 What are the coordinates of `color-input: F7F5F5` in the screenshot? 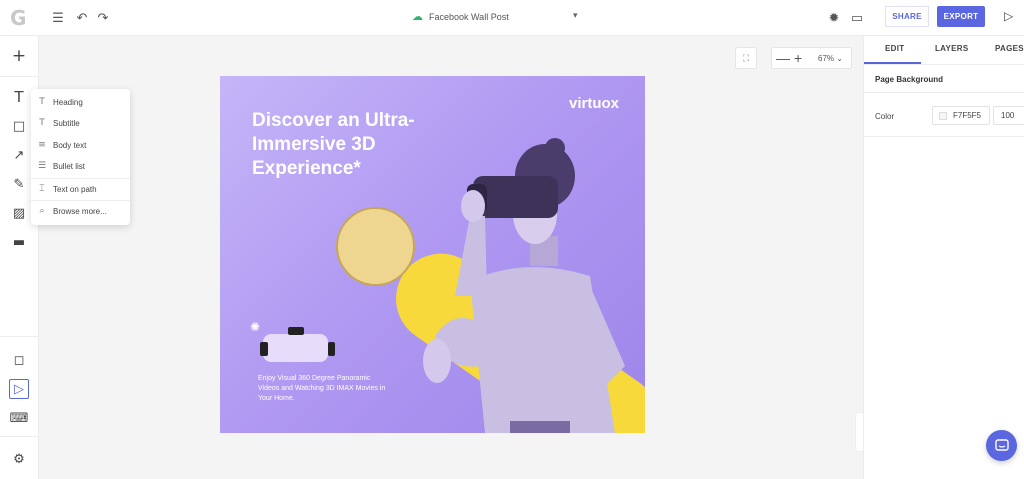 It's located at (961, 115).